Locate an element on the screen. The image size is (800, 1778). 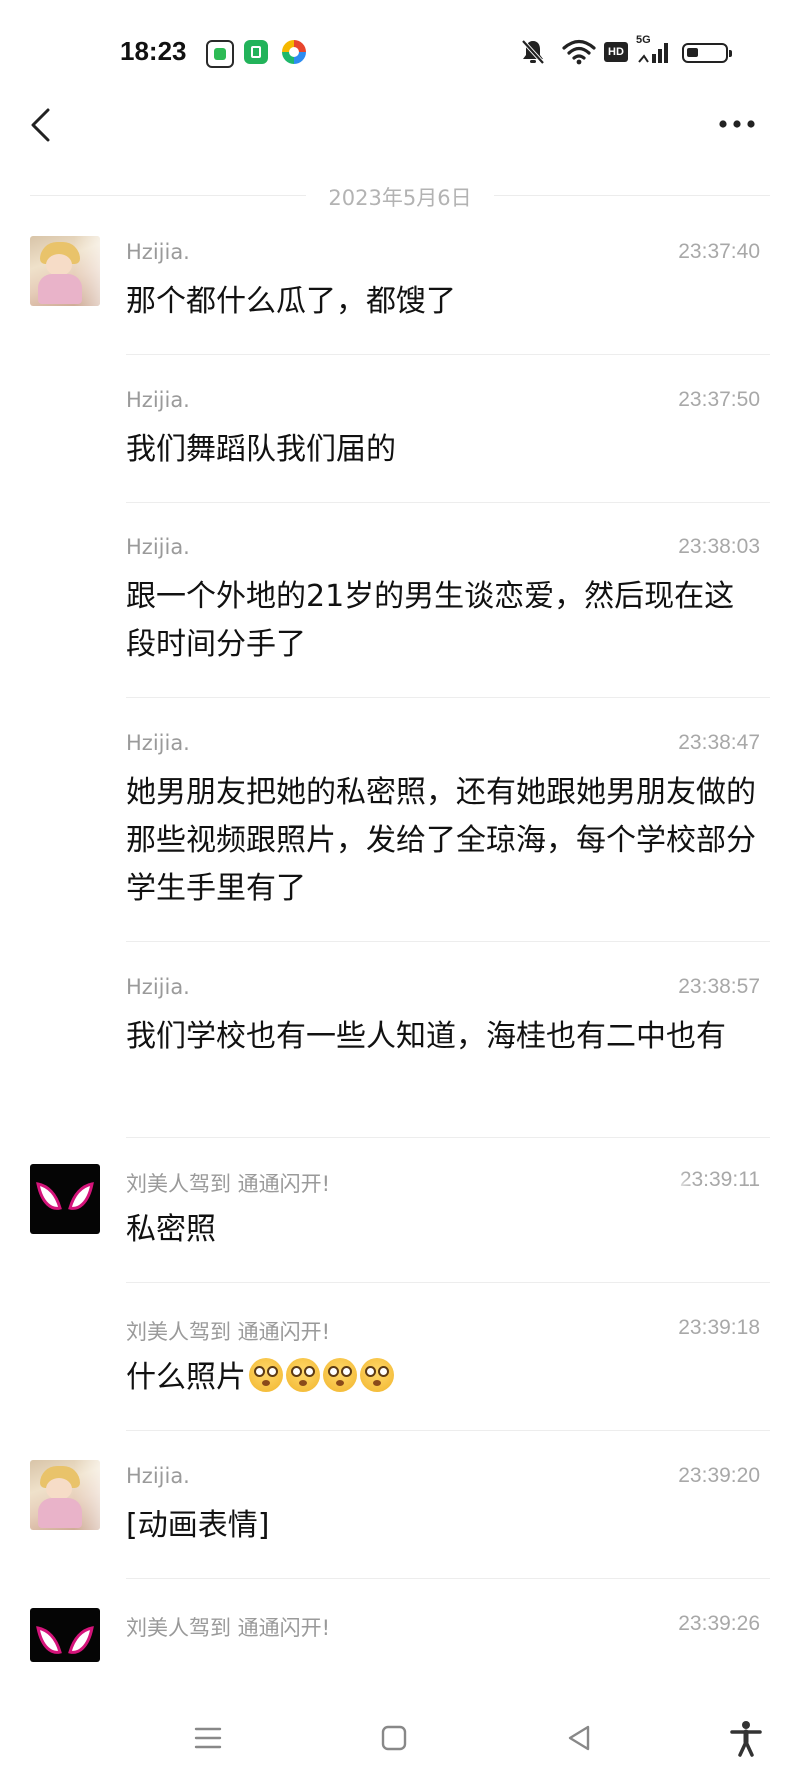
message-text: [动画表情] is located at coordinates (446, 1526).